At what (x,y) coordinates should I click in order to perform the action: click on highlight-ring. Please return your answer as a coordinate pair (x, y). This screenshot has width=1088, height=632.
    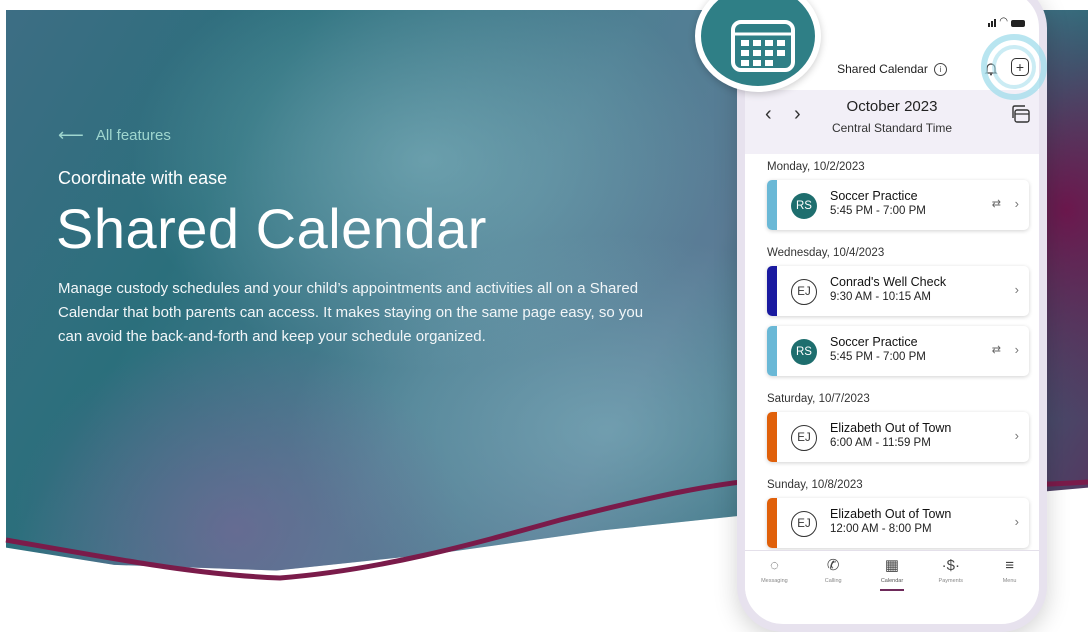
    Looking at the image, I should click on (1014, 67).